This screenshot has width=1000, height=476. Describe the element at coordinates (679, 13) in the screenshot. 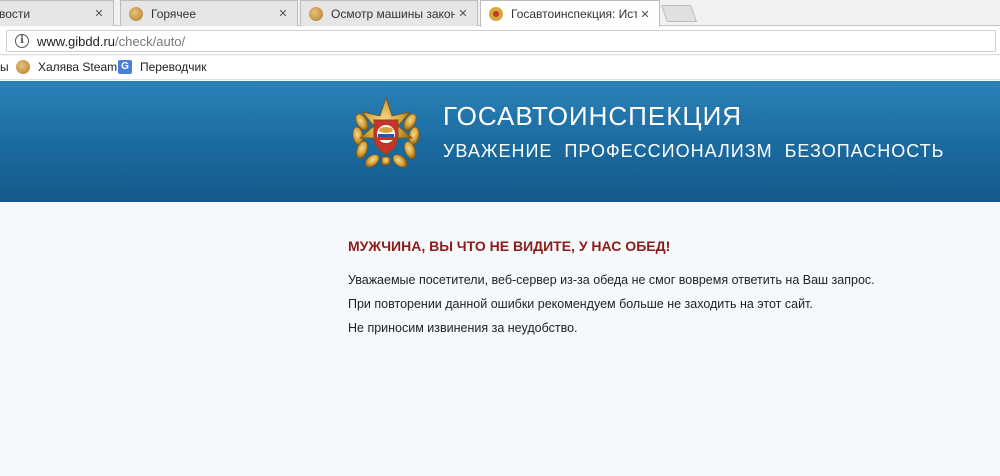

I see `new-tab-button` at that location.